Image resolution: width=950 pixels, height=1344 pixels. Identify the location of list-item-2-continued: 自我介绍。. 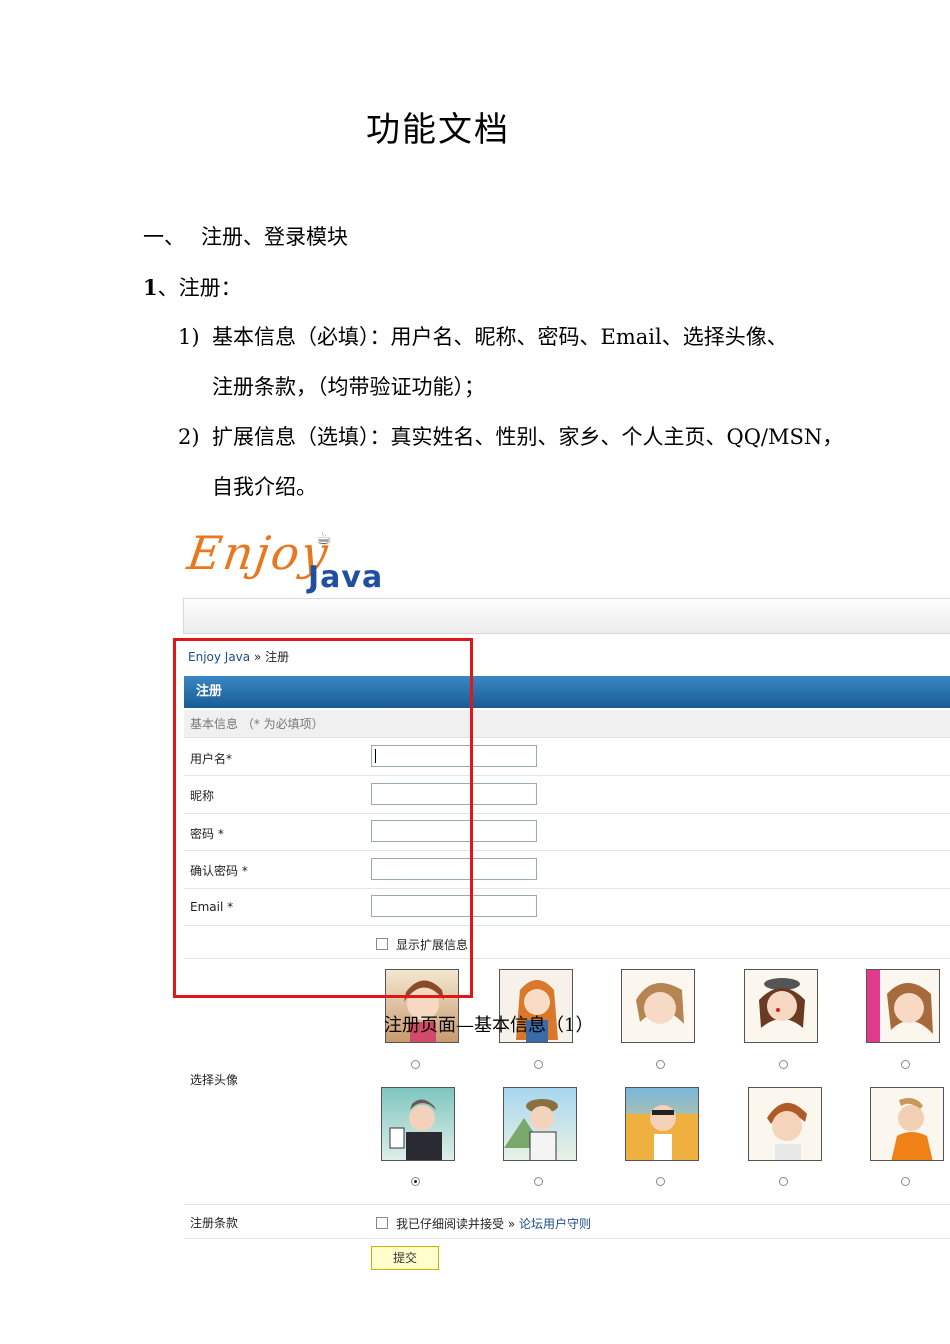
(264, 487).